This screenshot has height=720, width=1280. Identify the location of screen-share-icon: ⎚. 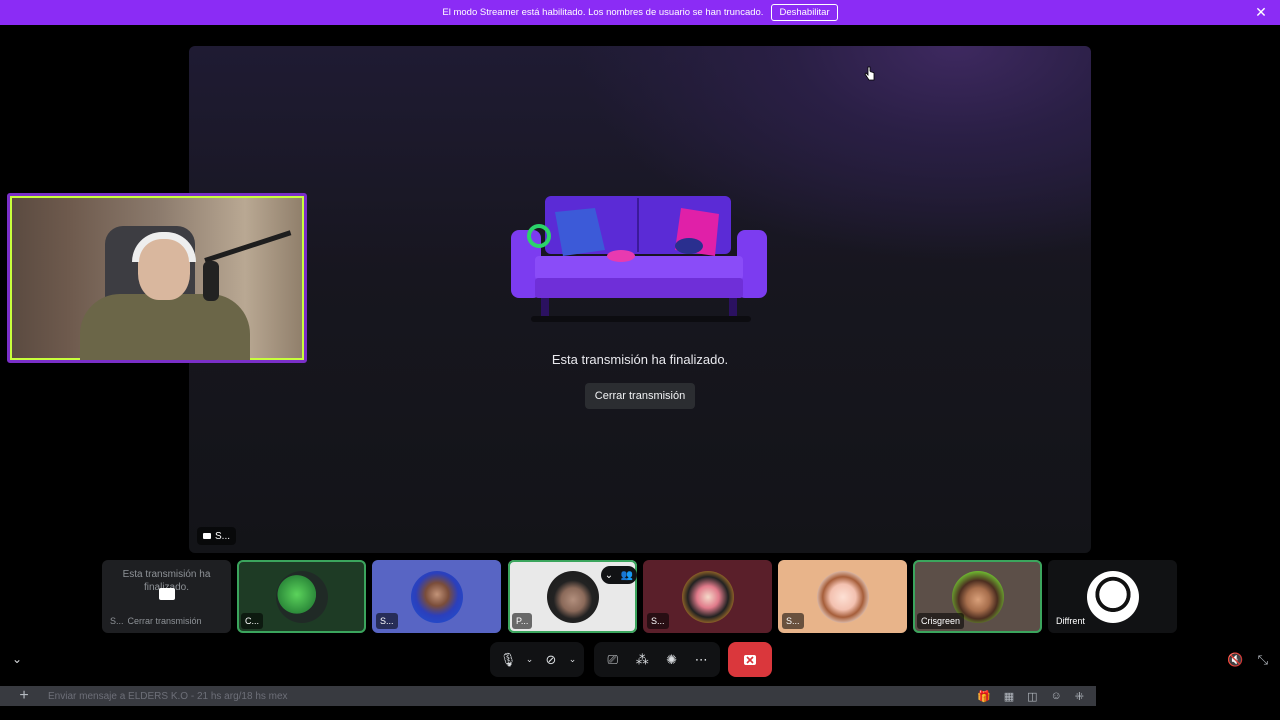
(613, 660).